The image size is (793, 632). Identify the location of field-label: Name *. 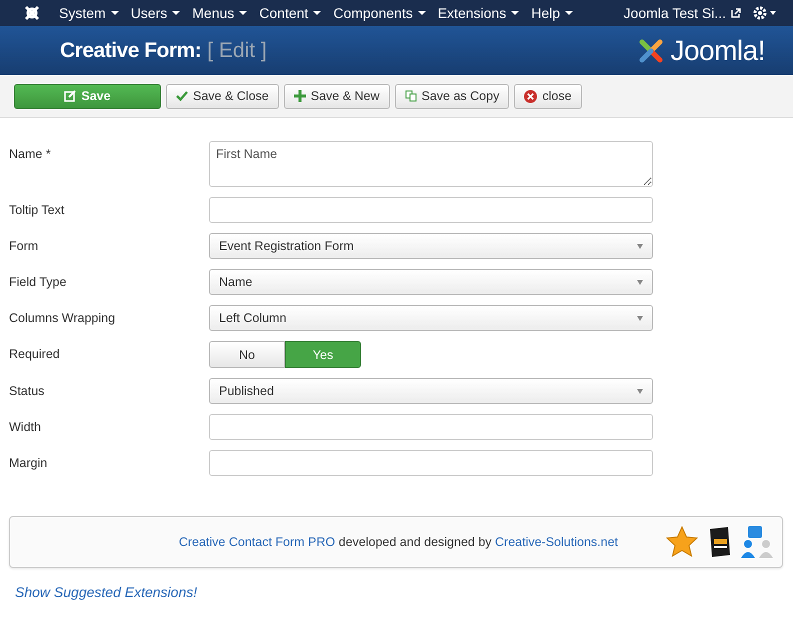
(30, 153).